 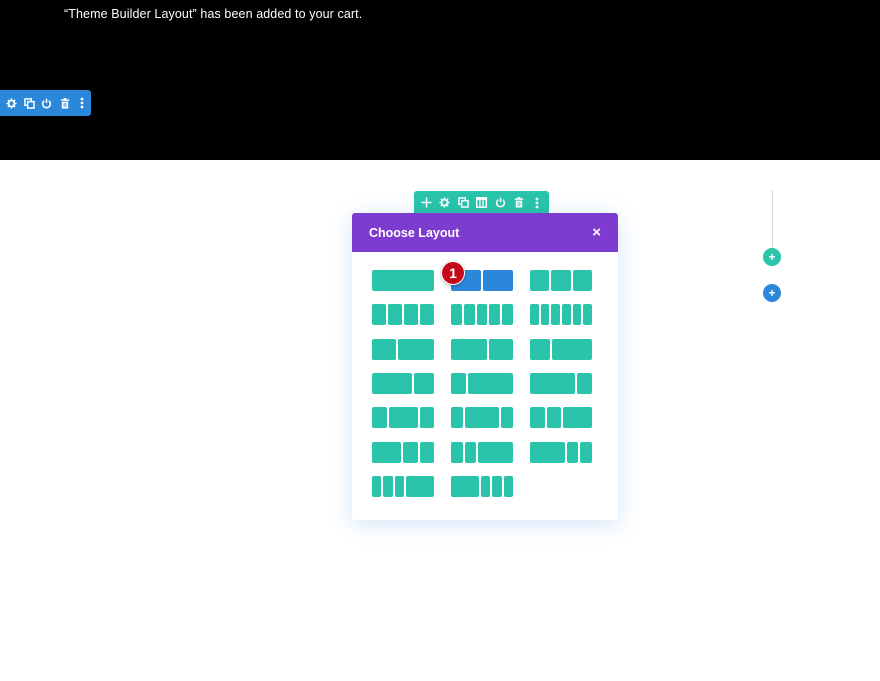 I want to click on row-disable-button, so click(x=500, y=202).